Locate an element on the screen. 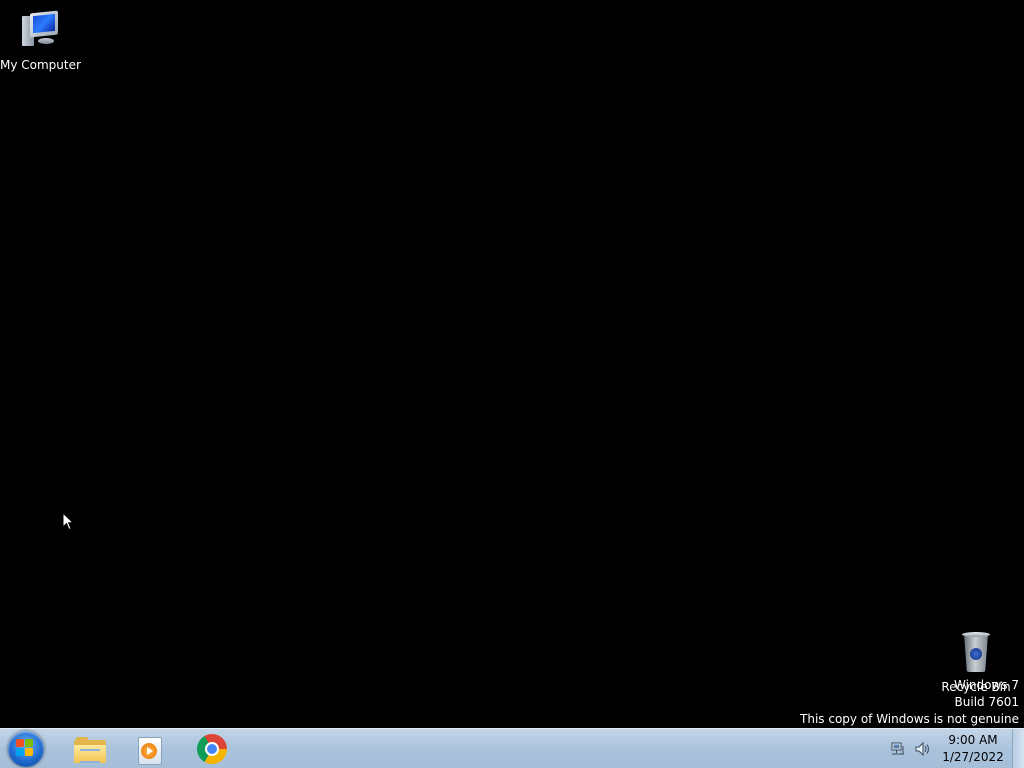  network-icon is located at coordinates (898, 749).